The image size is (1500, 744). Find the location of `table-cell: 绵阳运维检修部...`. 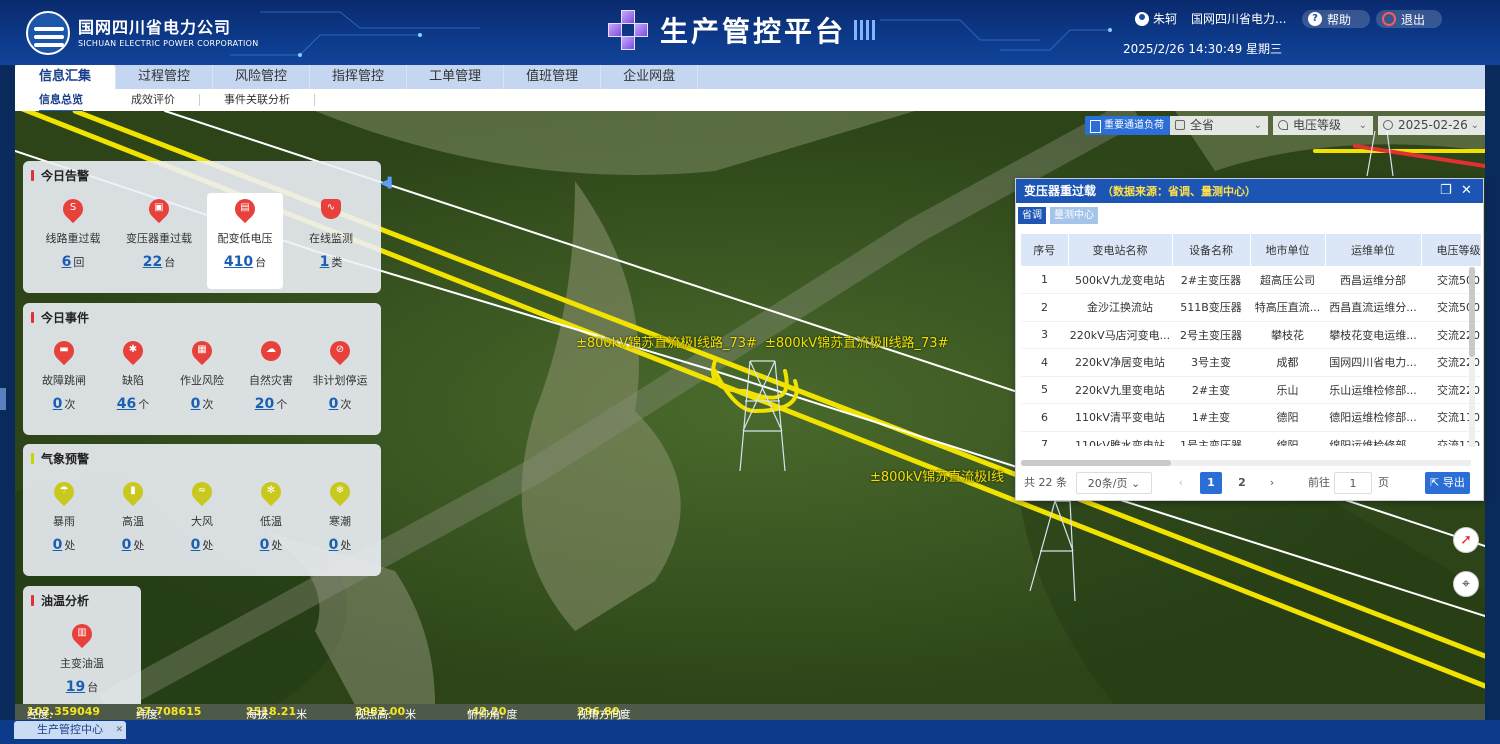

table-cell: 绵阳运维检修部... is located at coordinates (1373, 438).